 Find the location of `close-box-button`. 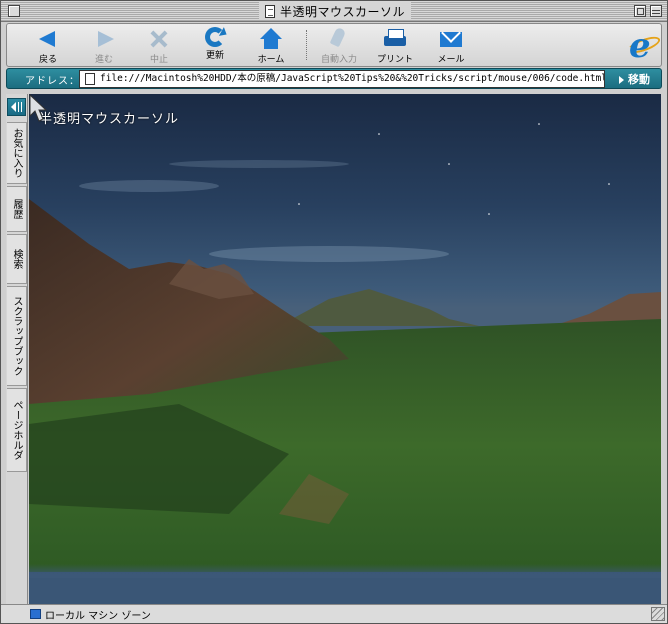

close-box-button is located at coordinates (14, 11).